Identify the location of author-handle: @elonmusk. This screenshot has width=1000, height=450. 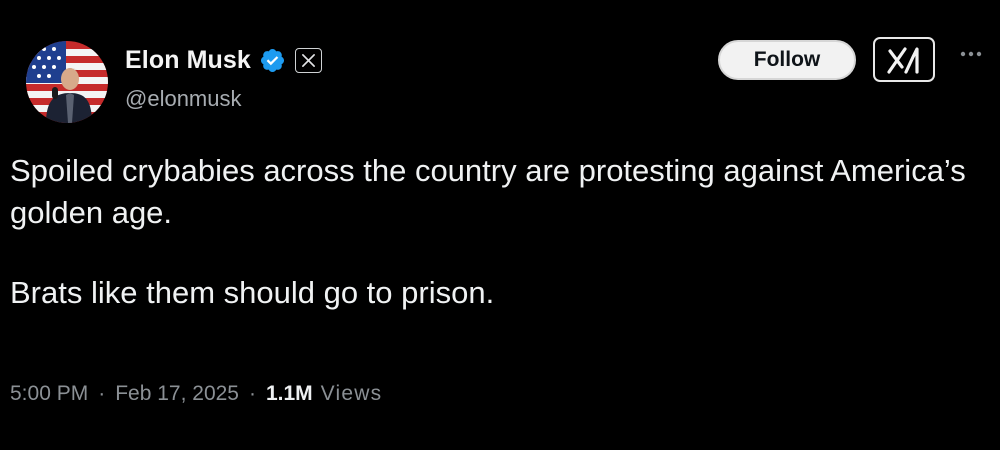
(183, 99).